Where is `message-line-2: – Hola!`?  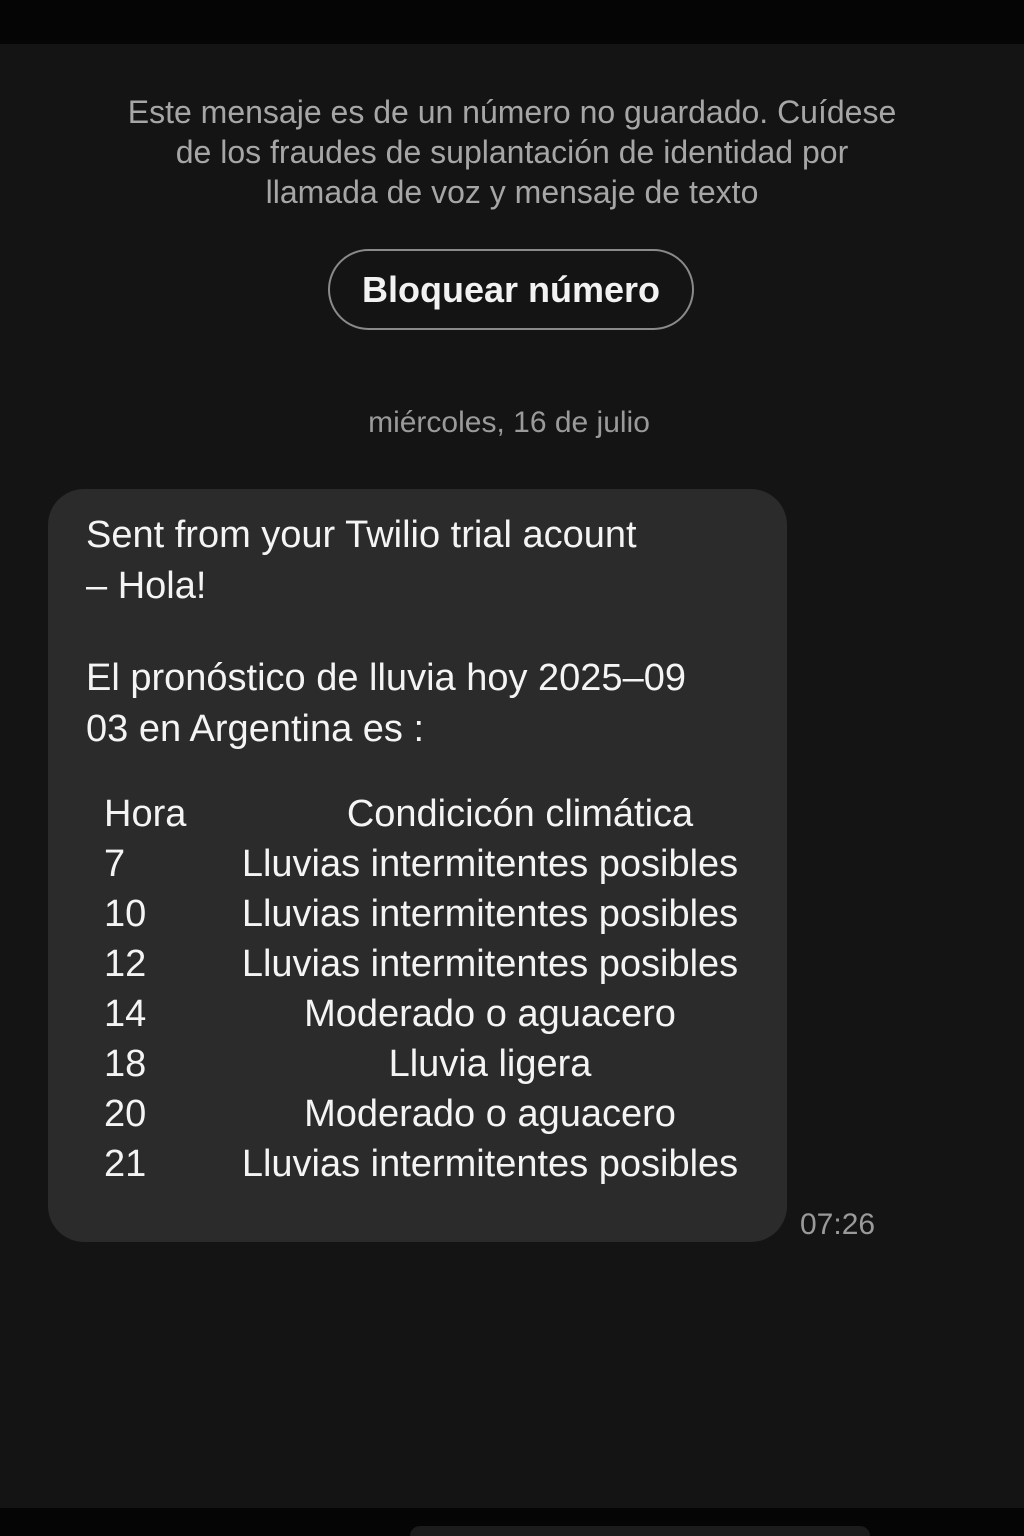 message-line-2: – Hola! is located at coordinates (146, 586).